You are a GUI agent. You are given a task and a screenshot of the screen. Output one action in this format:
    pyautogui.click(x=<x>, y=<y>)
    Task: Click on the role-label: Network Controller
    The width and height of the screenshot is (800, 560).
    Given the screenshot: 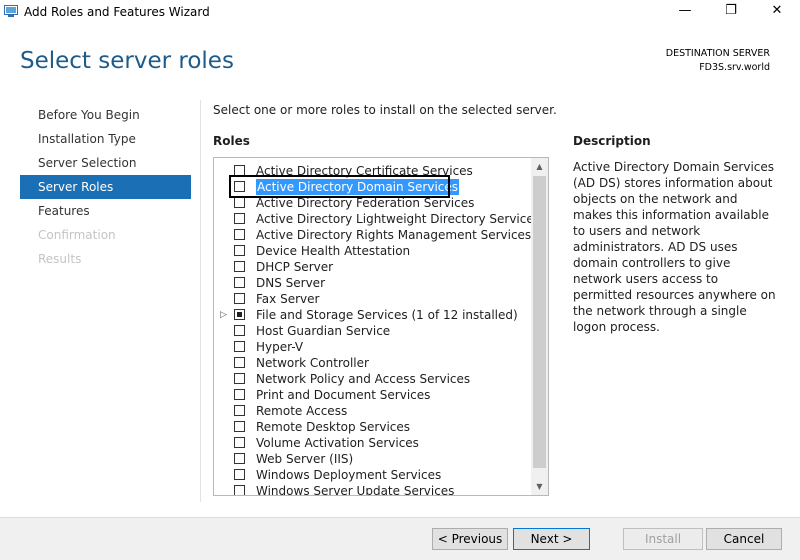 What is the action you would take?
    pyautogui.click(x=312, y=363)
    